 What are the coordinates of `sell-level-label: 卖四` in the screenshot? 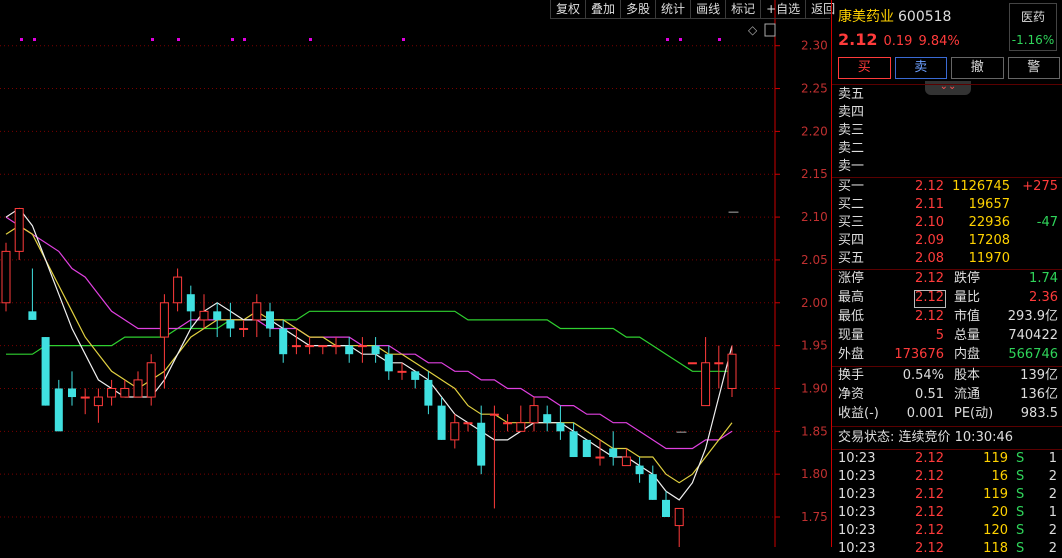 It's located at (851, 112).